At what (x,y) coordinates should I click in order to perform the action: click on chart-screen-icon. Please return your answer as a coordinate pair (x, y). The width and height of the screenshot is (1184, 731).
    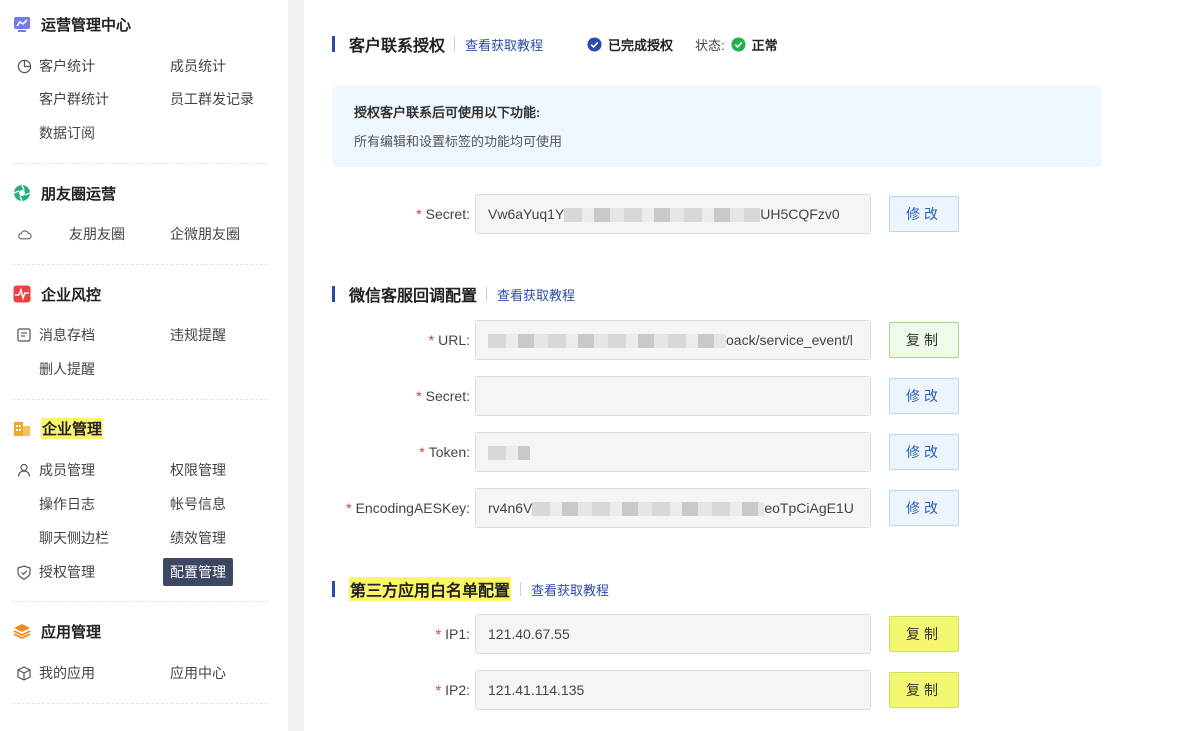
    Looking at the image, I should click on (22, 24).